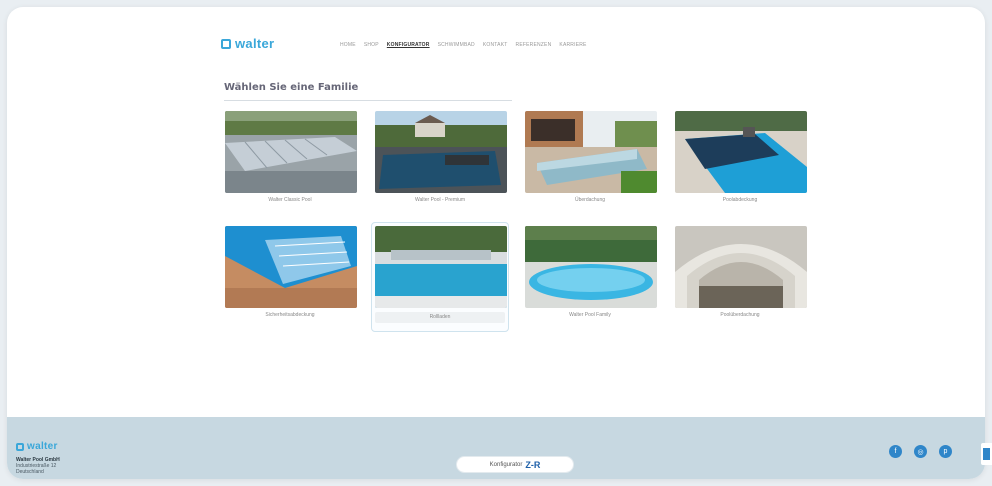 Image resolution: width=992 pixels, height=486 pixels. What do you see at coordinates (572, 45) in the screenshot?
I see `nav-item-karriere: Karriere` at bounding box center [572, 45].